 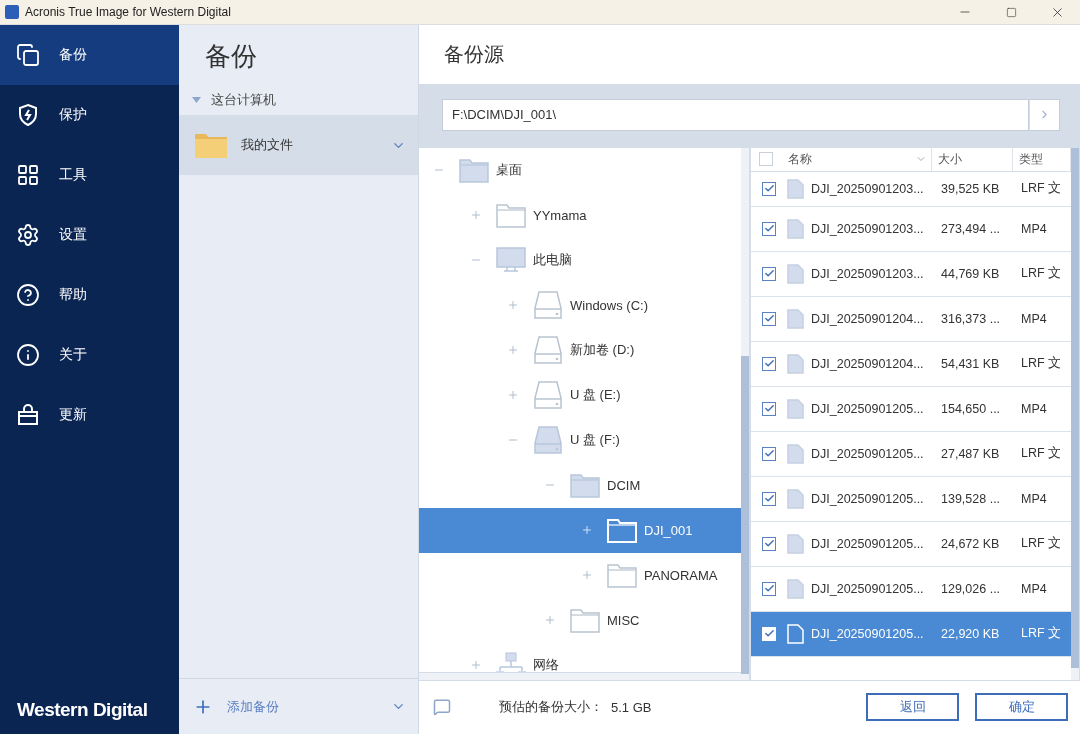 I want to click on tree-item: MISC, so click(x=580, y=620).